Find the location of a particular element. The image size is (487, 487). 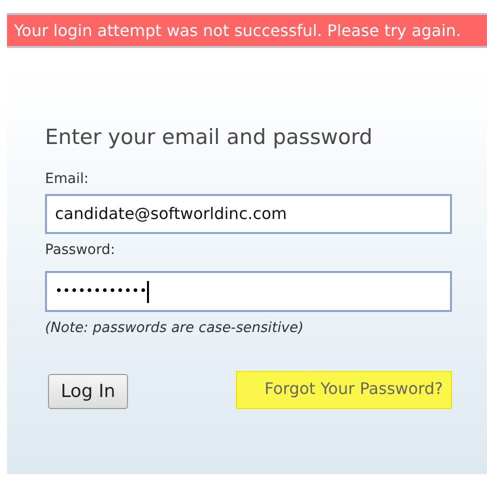

login-button: Log In is located at coordinates (88, 391).